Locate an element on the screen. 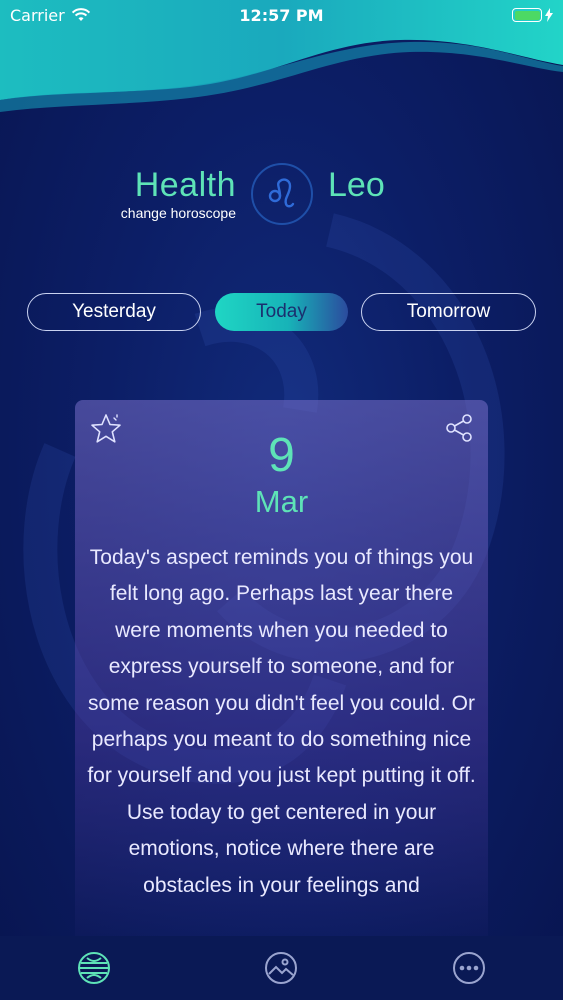 This screenshot has height=1000, width=563. day-tabs: Yesterday Today Tomorrow is located at coordinates (281, 312).